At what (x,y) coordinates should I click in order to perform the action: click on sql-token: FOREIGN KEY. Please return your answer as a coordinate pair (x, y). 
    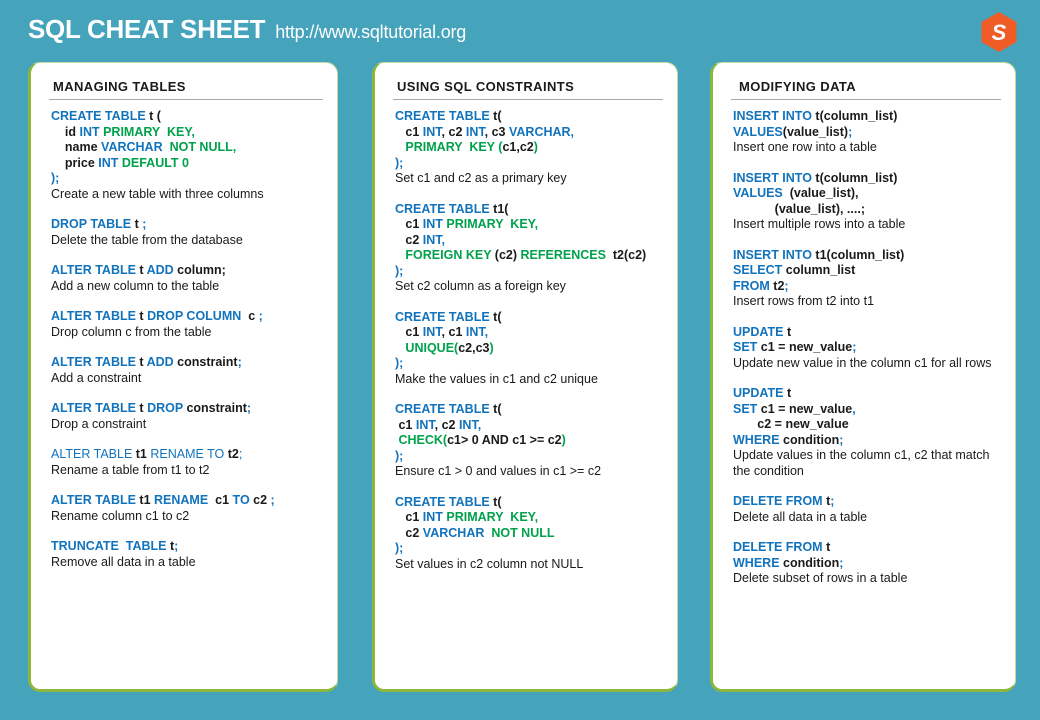
    Looking at the image, I should click on (445, 255).